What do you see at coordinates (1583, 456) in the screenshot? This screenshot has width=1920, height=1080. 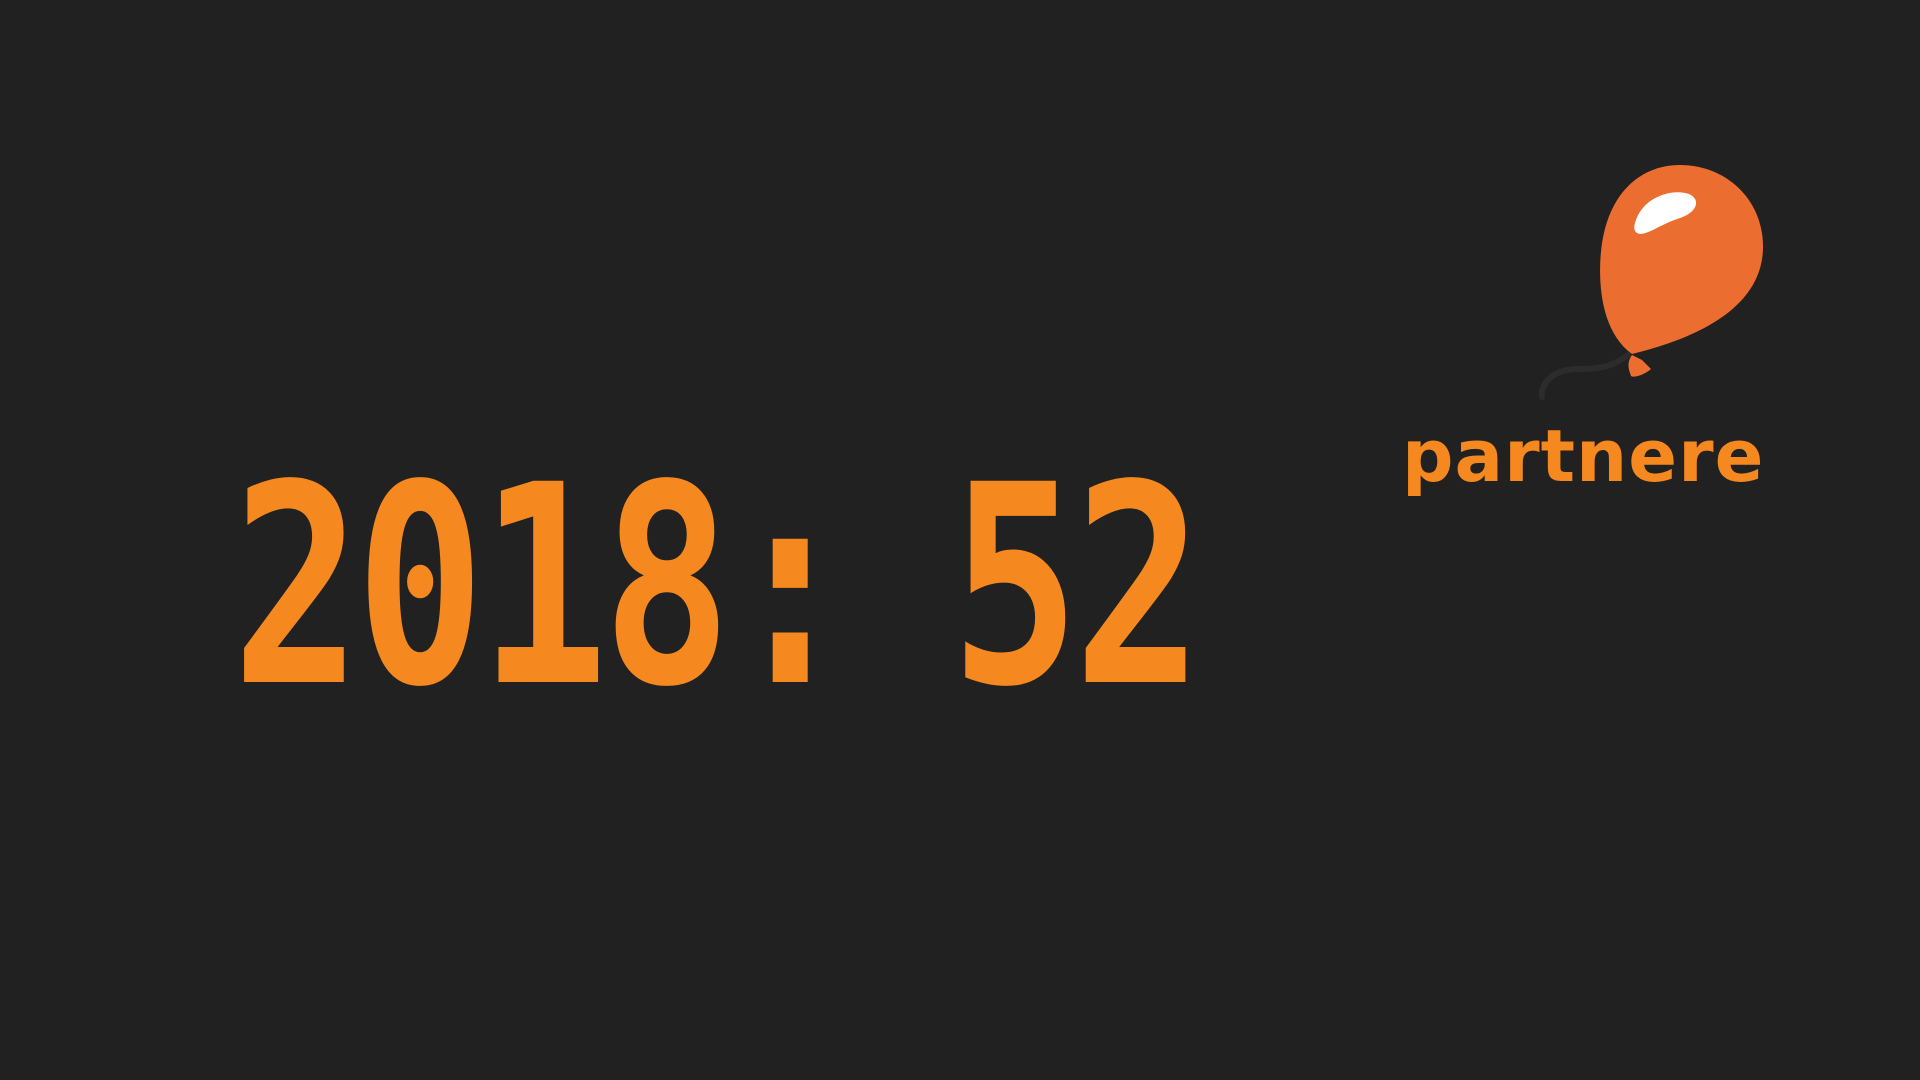 I see `stat-caption: partnere` at bounding box center [1583, 456].